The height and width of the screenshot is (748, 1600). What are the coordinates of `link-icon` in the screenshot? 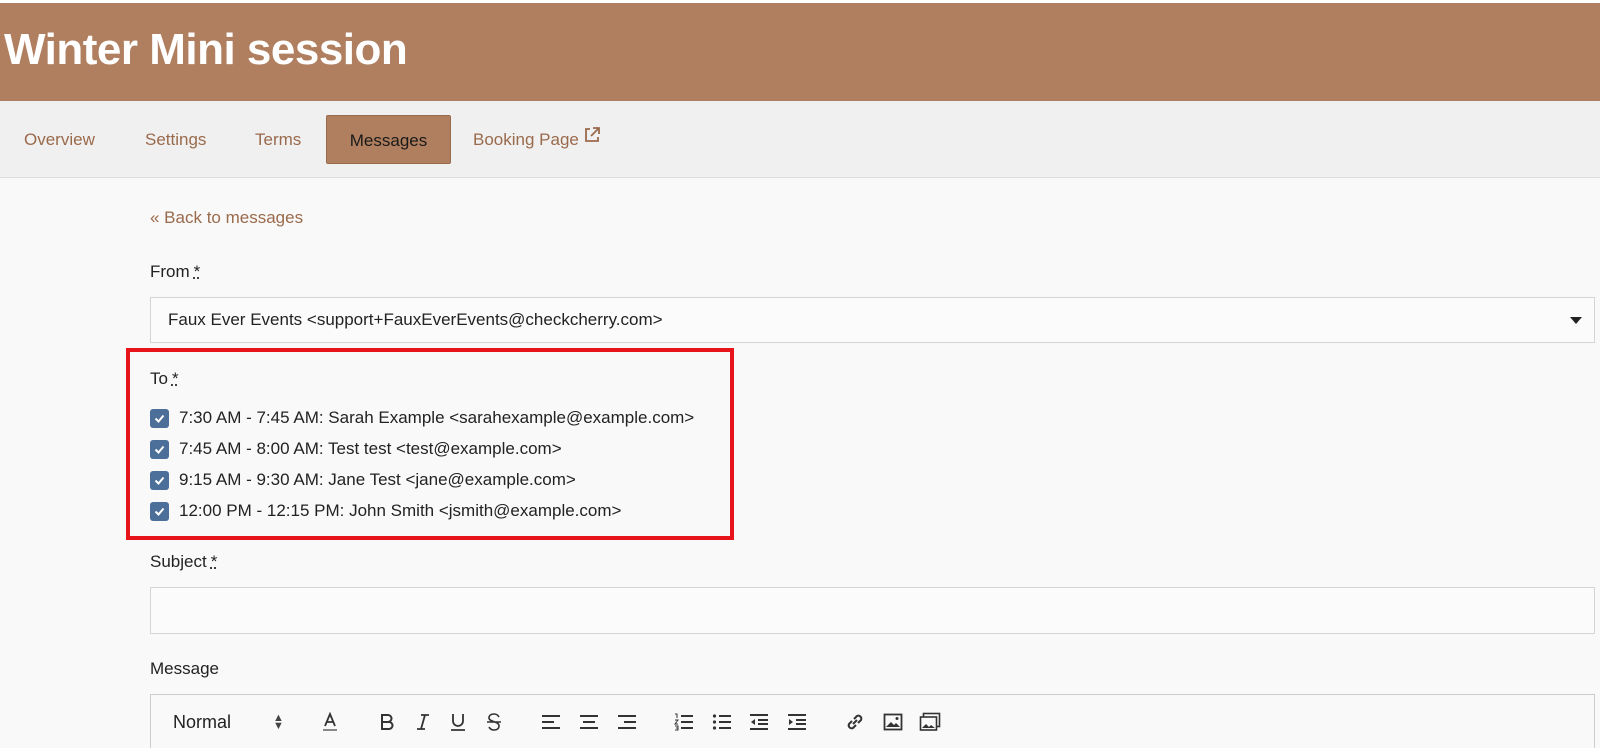 It's located at (855, 722).